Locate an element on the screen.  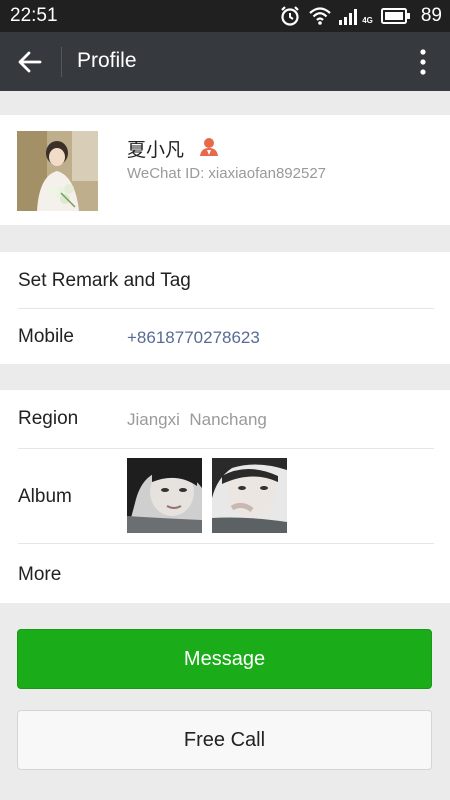
region-row: Region Jiangxi Nanchang is located at coordinates (225, 419).